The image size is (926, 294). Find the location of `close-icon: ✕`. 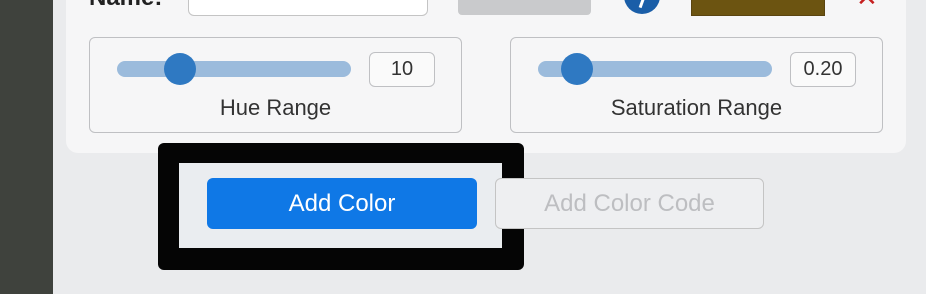

close-icon: ✕ is located at coordinates (869, 2).